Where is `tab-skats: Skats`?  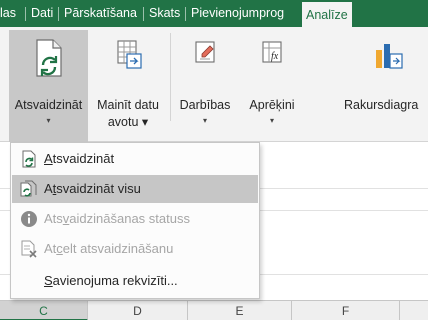 tab-skats: Skats is located at coordinates (164, 13).